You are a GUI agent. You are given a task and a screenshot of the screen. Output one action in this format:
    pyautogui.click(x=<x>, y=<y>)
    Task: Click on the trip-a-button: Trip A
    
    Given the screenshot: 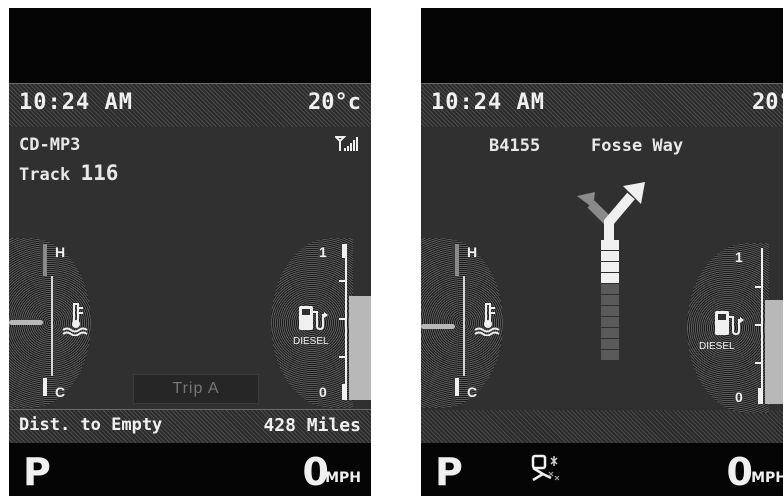 What is the action you would take?
    pyautogui.click(x=196, y=389)
    